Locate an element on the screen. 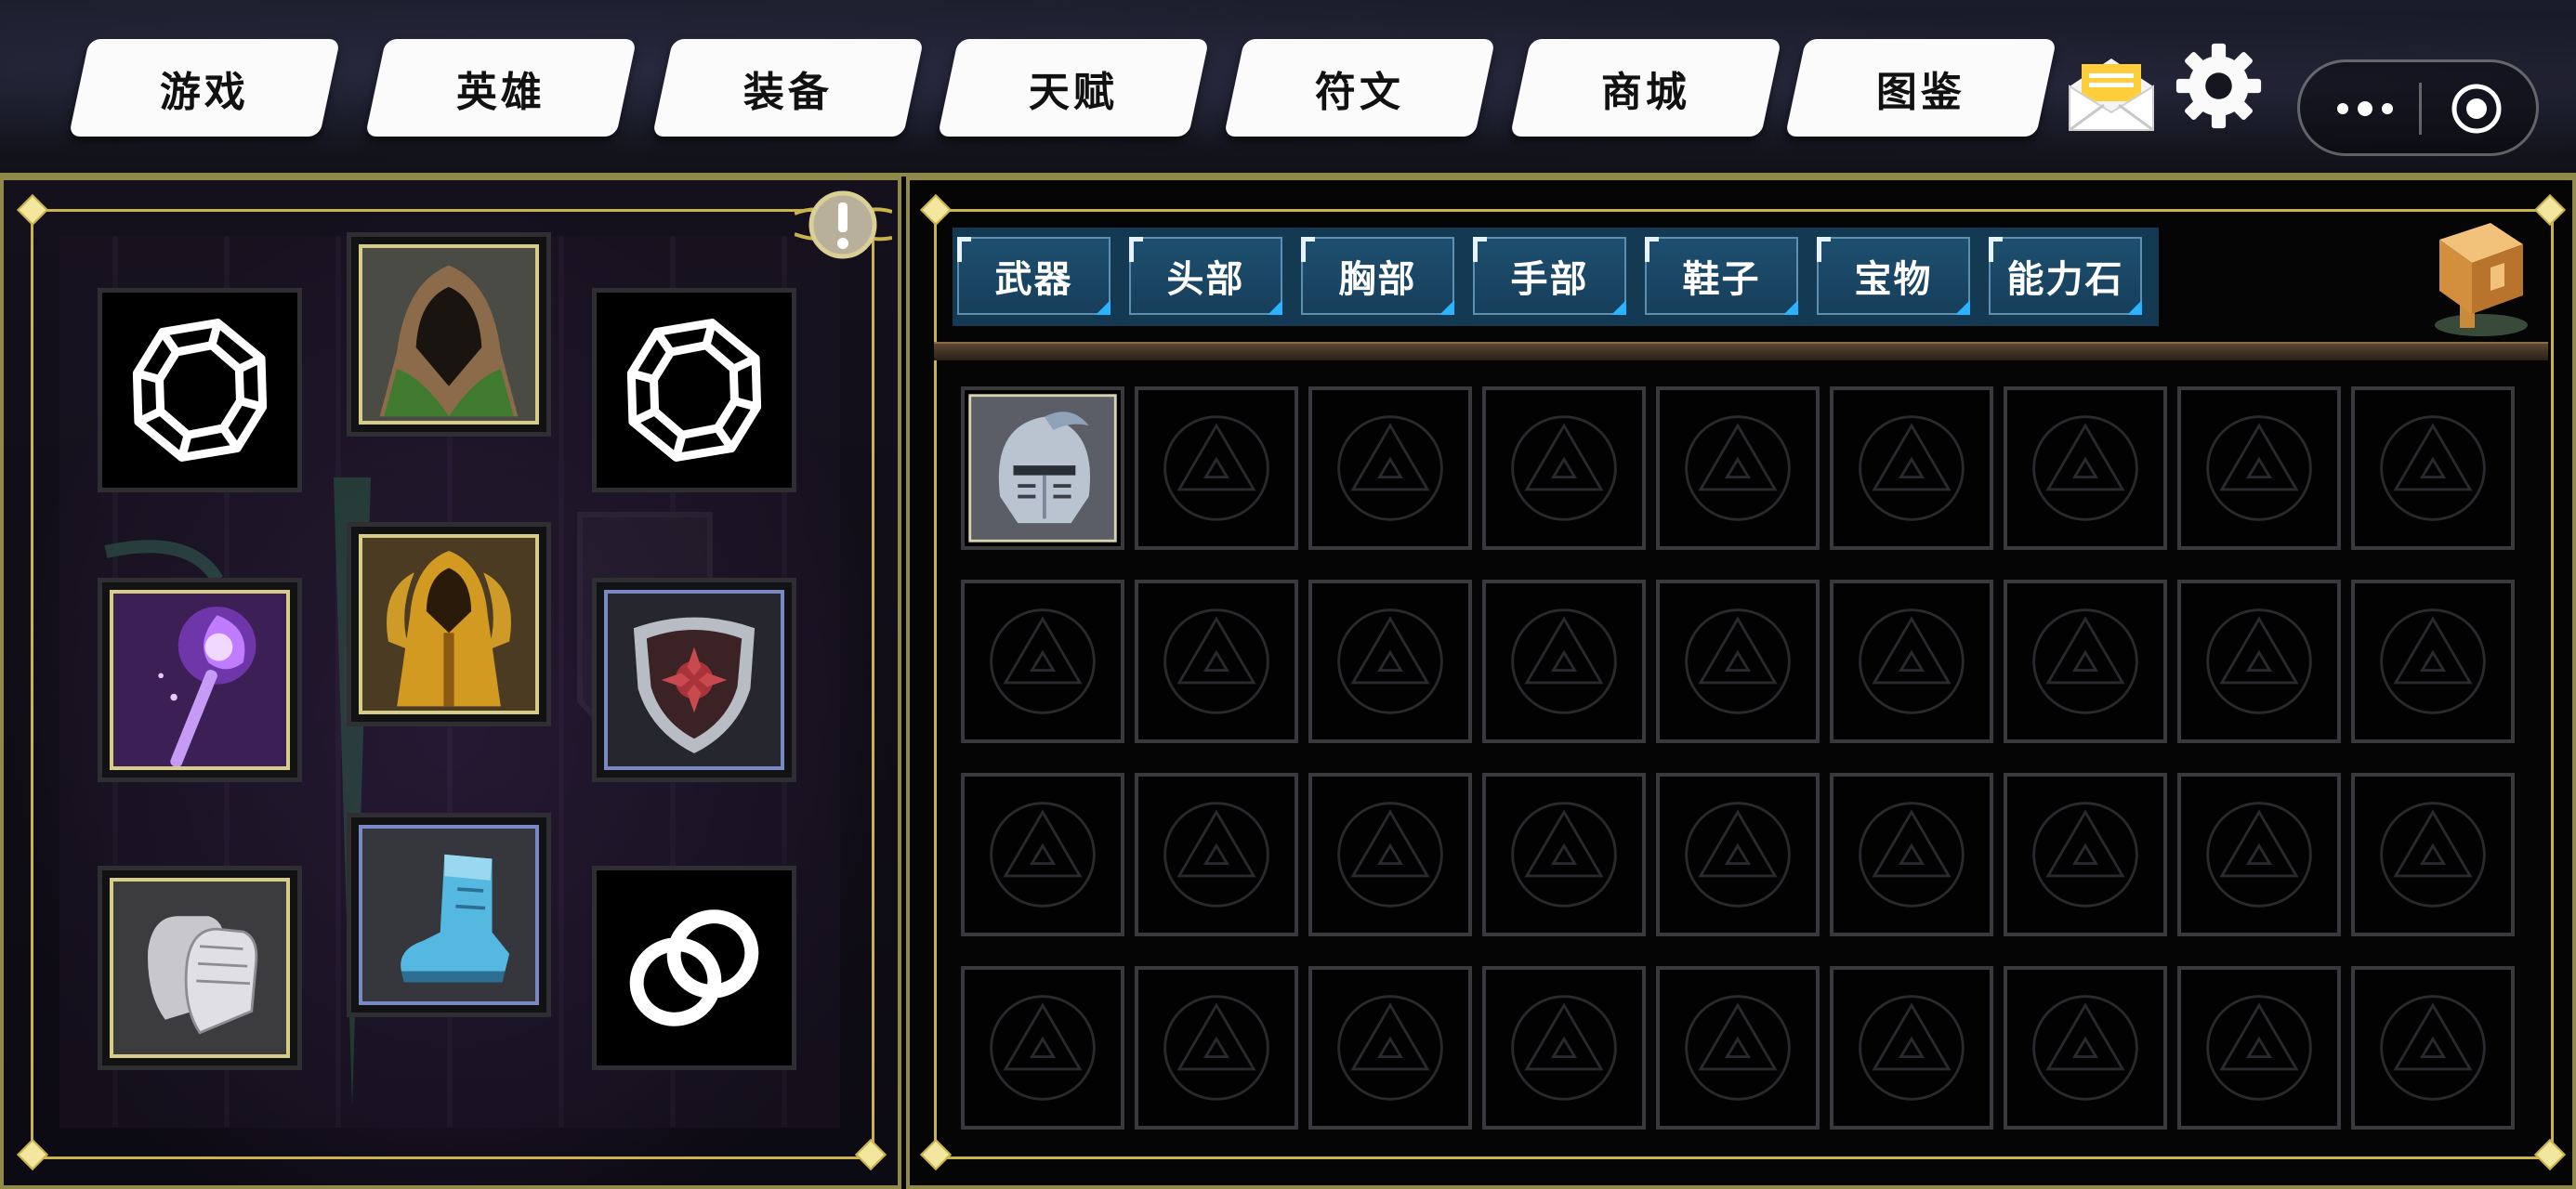  purple-staff-icon is located at coordinates (199, 680).